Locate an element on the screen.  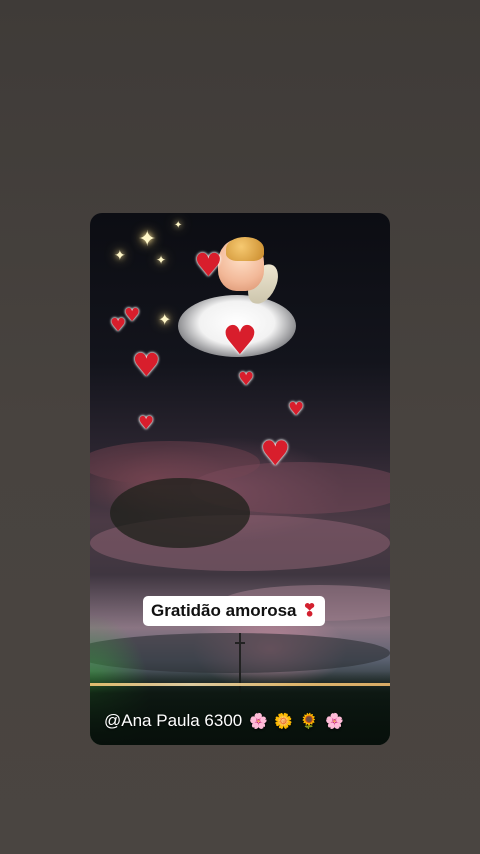
story-caption: Gratidão amorosa ❣ is located at coordinates (234, 611).